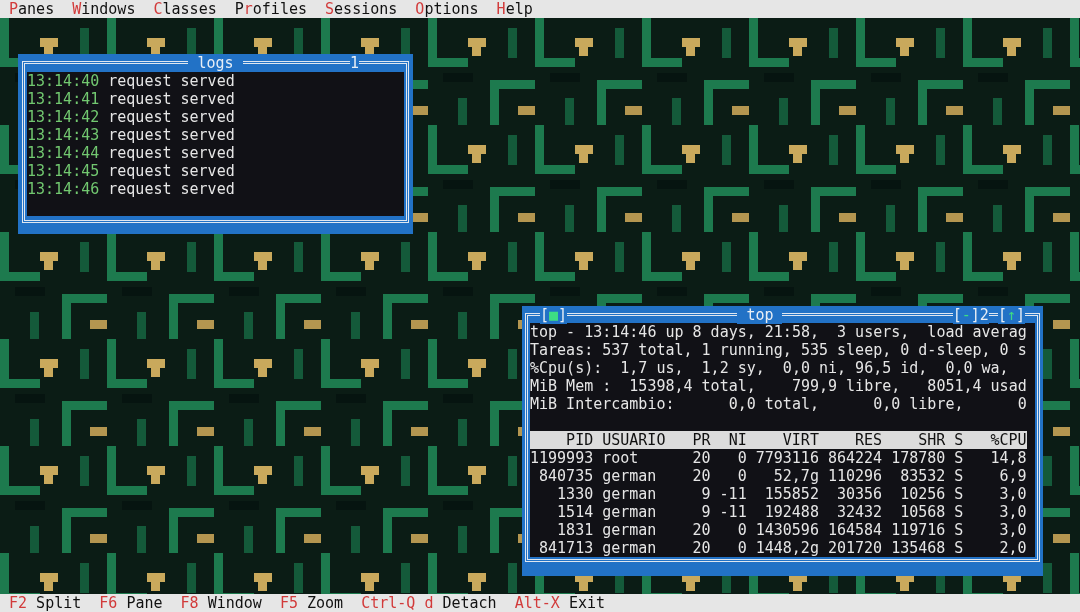 Image resolution: width=1080 pixels, height=612 pixels. I want to click on table-cell-text: 10256, so click(922, 494).